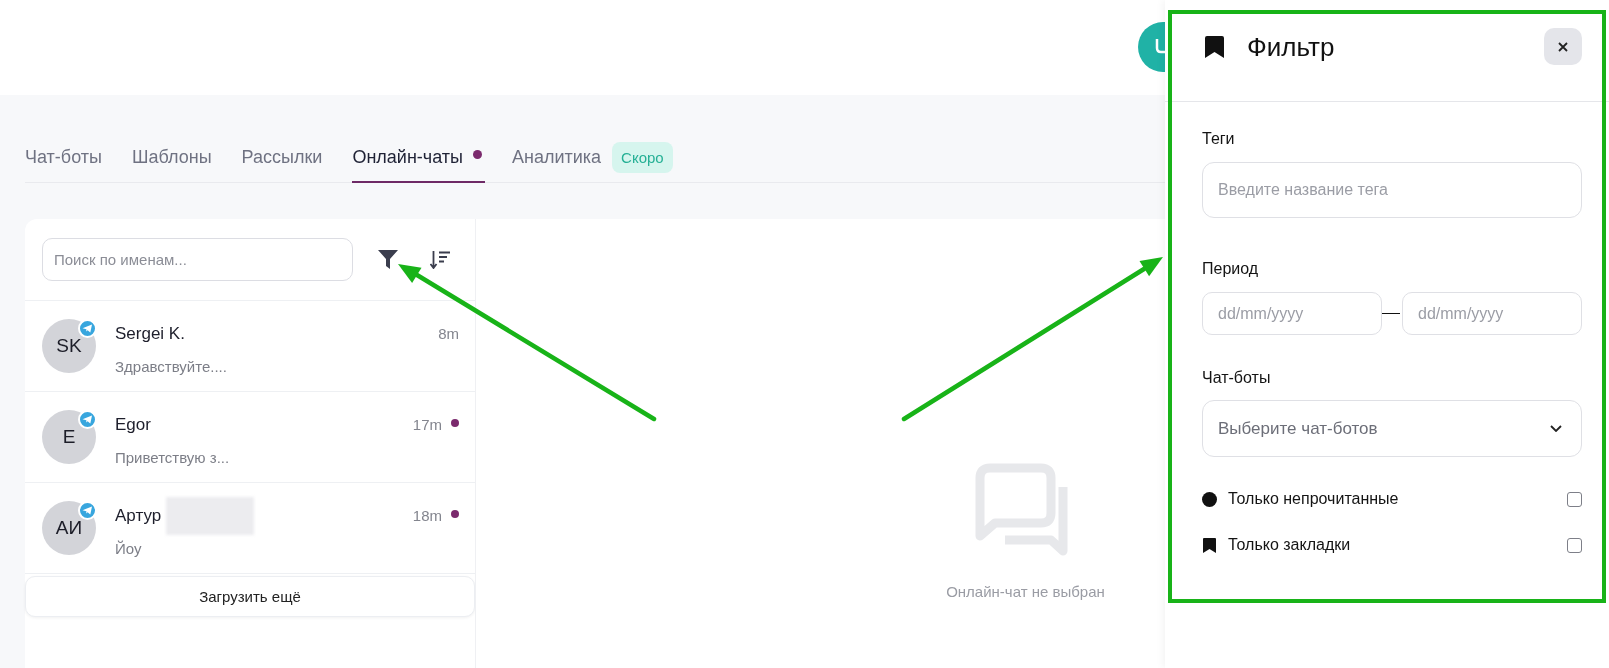 This screenshot has width=1609, height=668. Describe the element at coordinates (69, 346) in the screenshot. I see `contact-avatar: SK` at that location.